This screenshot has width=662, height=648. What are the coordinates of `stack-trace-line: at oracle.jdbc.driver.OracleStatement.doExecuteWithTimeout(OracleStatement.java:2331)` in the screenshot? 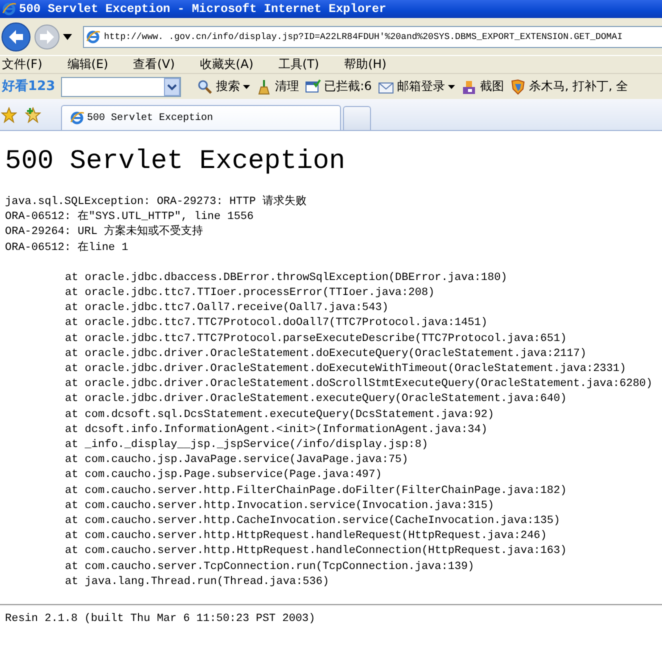 It's located at (346, 370).